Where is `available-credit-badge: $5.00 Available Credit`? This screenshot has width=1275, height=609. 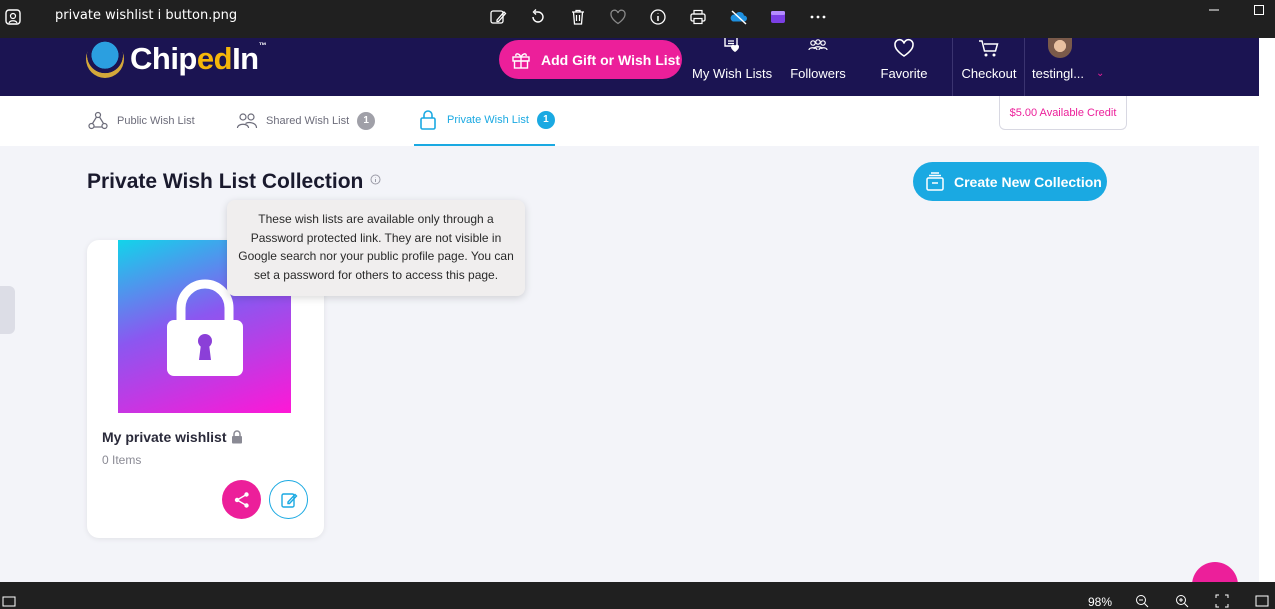
available-credit-badge: $5.00 Available Credit is located at coordinates (1063, 113).